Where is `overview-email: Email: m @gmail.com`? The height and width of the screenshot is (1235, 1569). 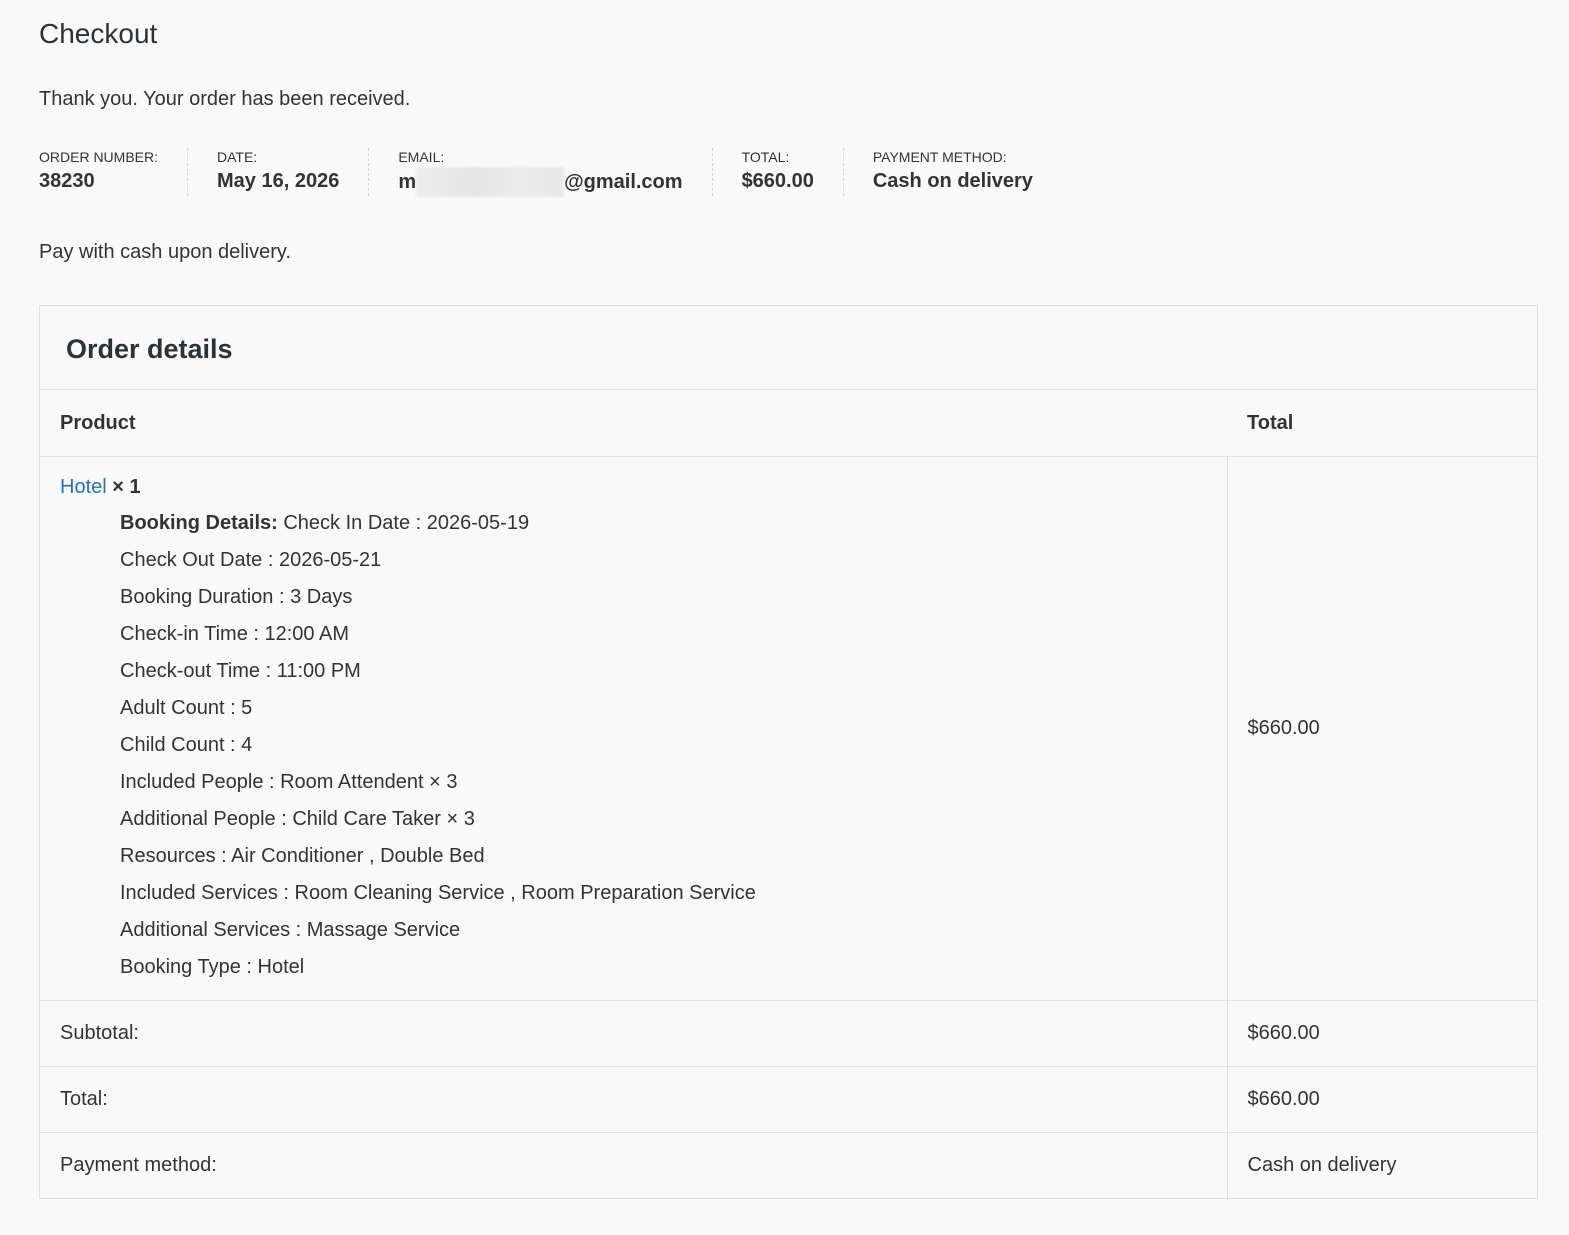 overview-email: Email: m @gmail.com is located at coordinates (541, 172).